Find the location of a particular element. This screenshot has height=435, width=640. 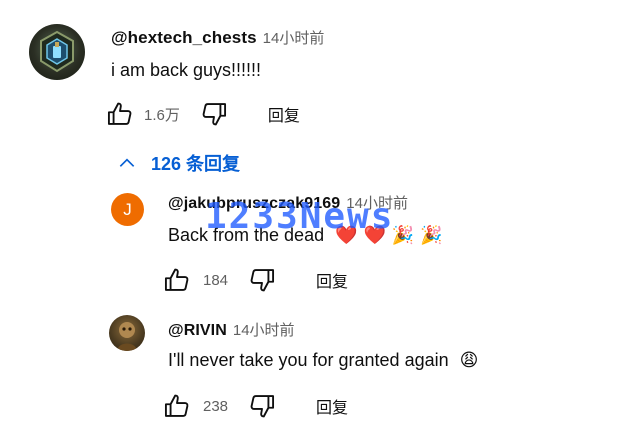

character-avatar-icon is located at coordinates (127, 336).